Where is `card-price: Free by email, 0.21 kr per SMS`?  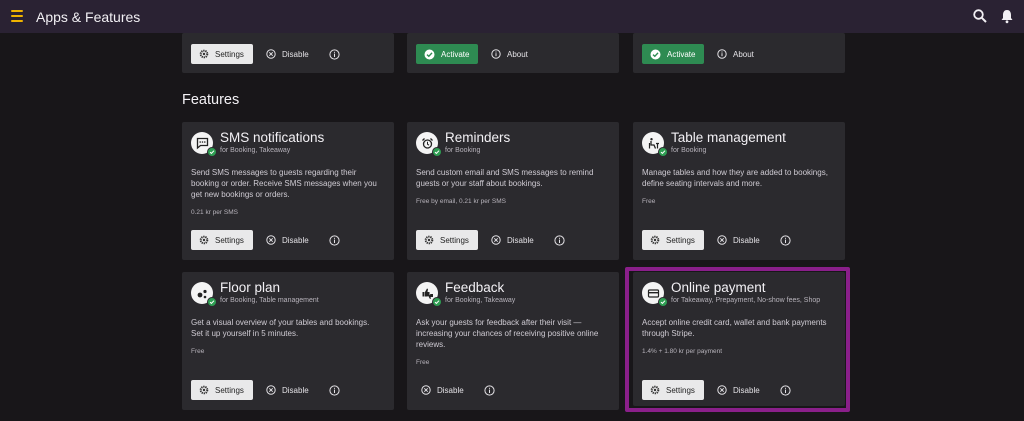 card-price: Free by email, 0.21 kr per SMS is located at coordinates (461, 201).